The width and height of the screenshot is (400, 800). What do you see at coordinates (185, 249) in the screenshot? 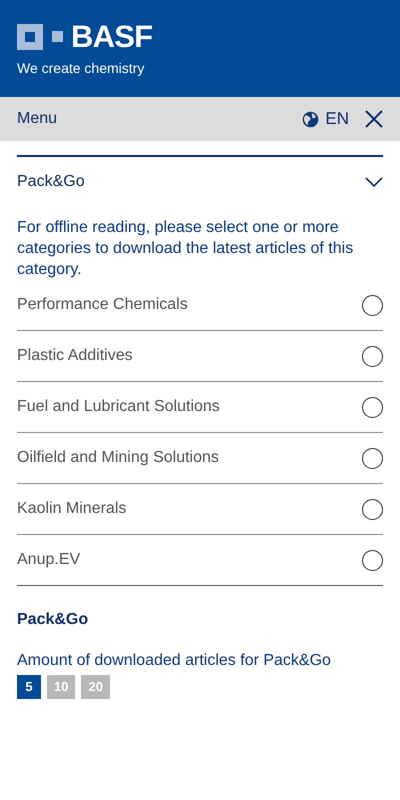
I see `description-text: For offline reading, please select one or more categories to download the latest articles of this category.` at bounding box center [185, 249].